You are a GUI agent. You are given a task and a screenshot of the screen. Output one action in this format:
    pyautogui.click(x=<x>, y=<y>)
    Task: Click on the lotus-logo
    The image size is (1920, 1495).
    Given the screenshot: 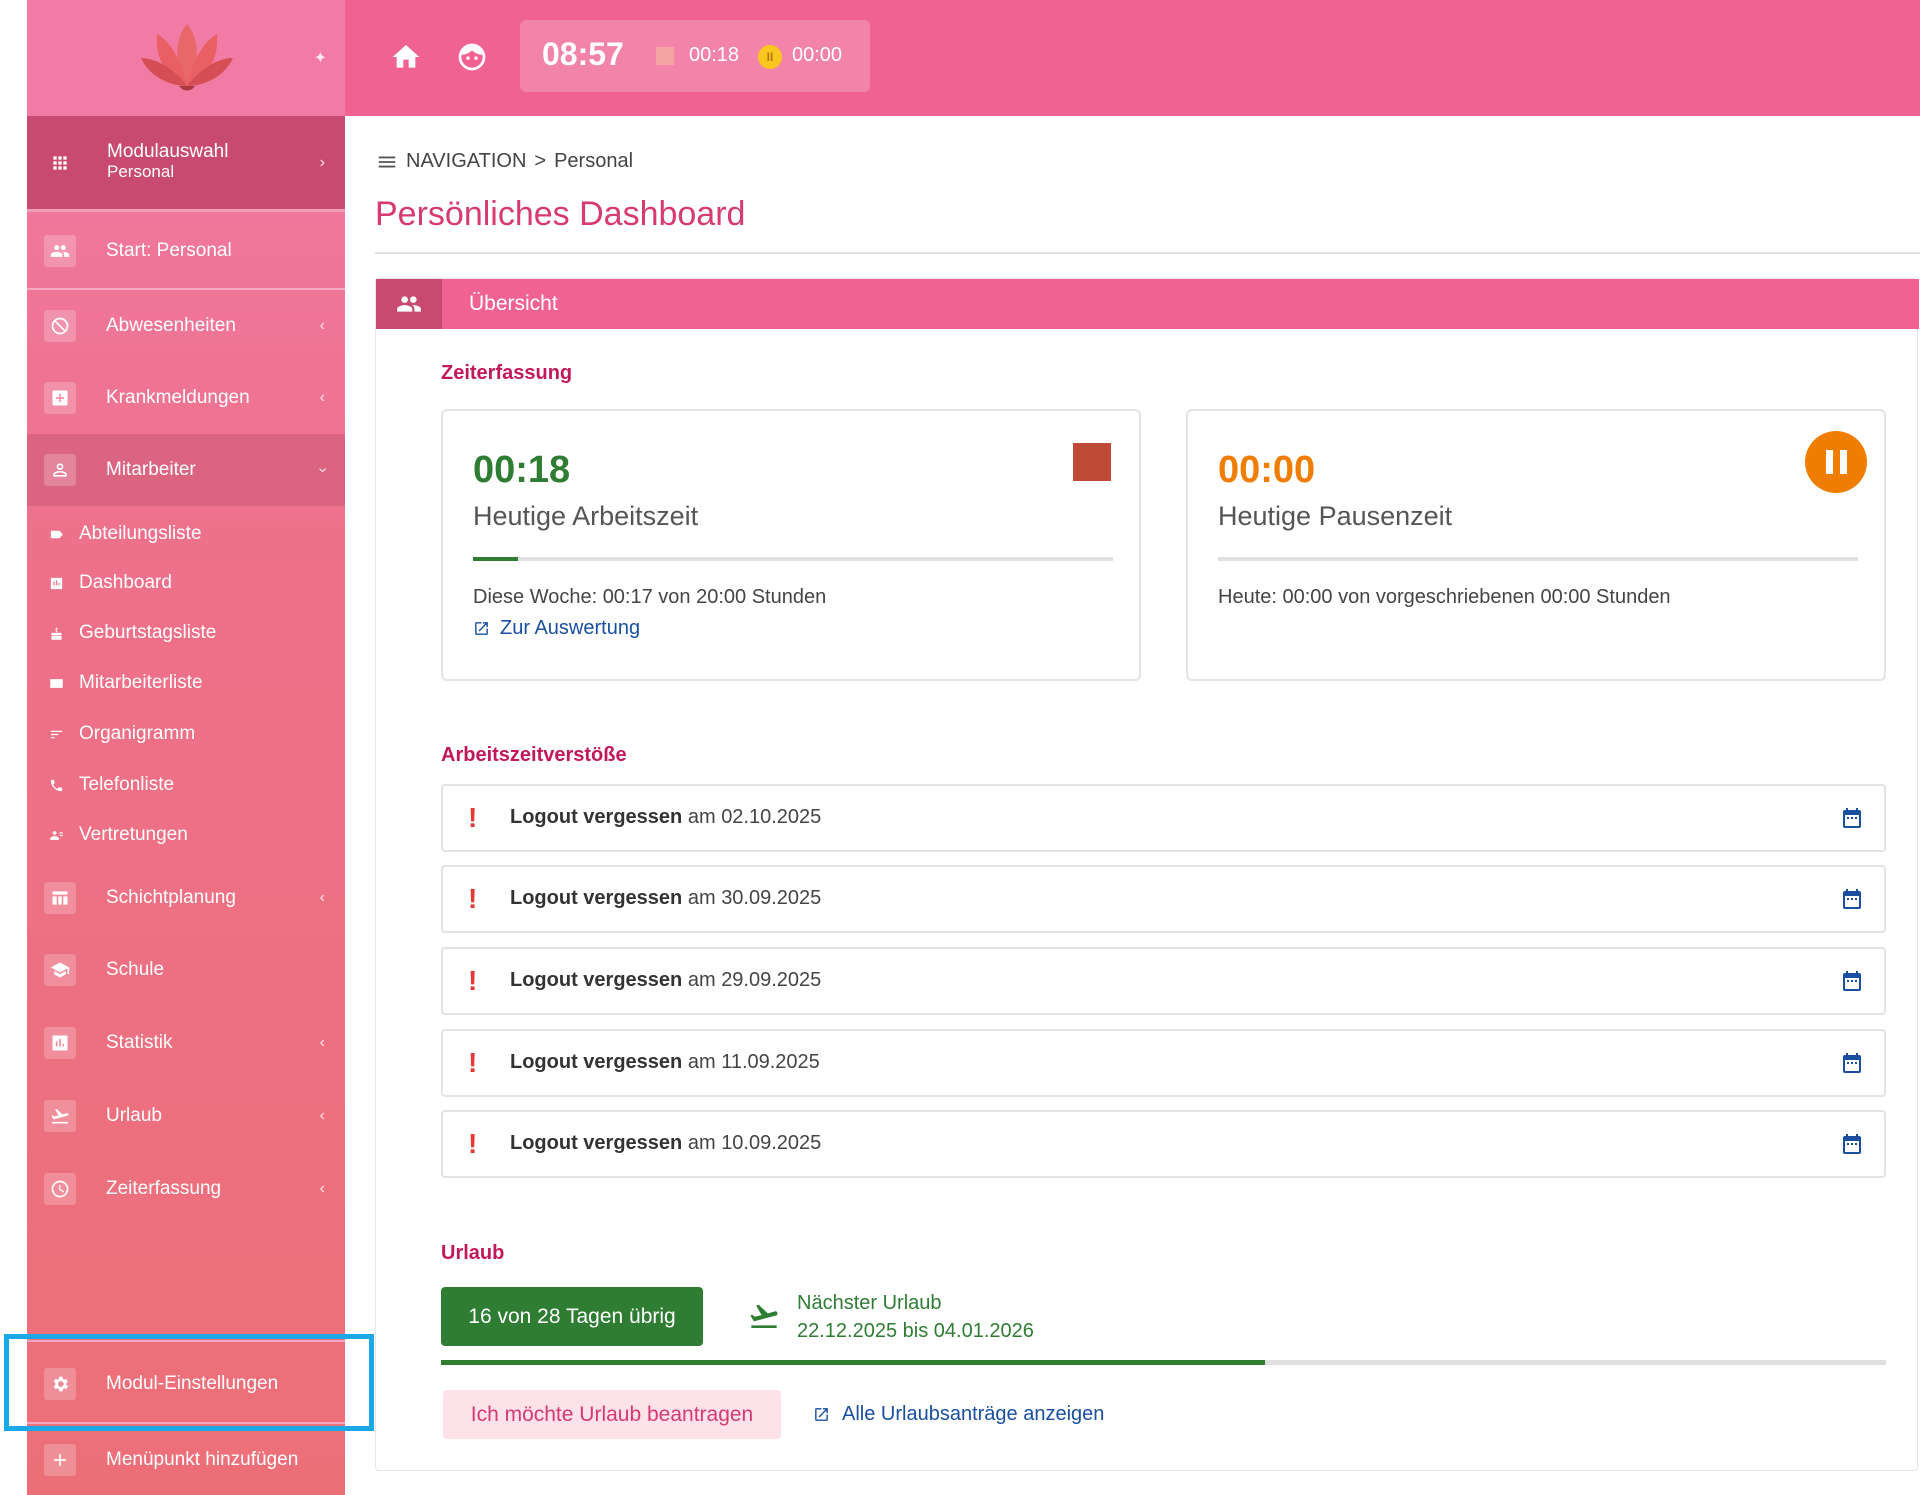 What is the action you would take?
    pyautogui.click(x=187, y=56)
    